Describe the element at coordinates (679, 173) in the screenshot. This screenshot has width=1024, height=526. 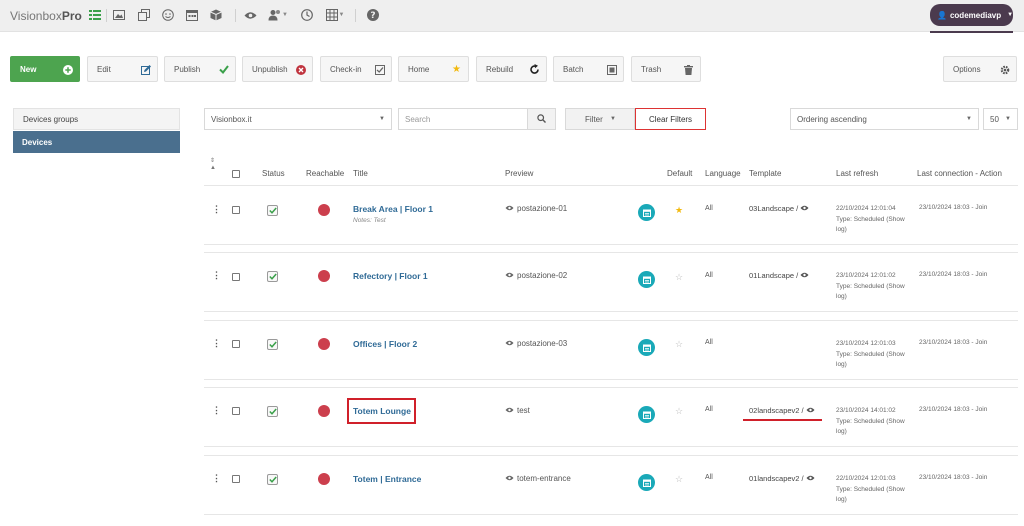
I see `header-default: Default` at that location.